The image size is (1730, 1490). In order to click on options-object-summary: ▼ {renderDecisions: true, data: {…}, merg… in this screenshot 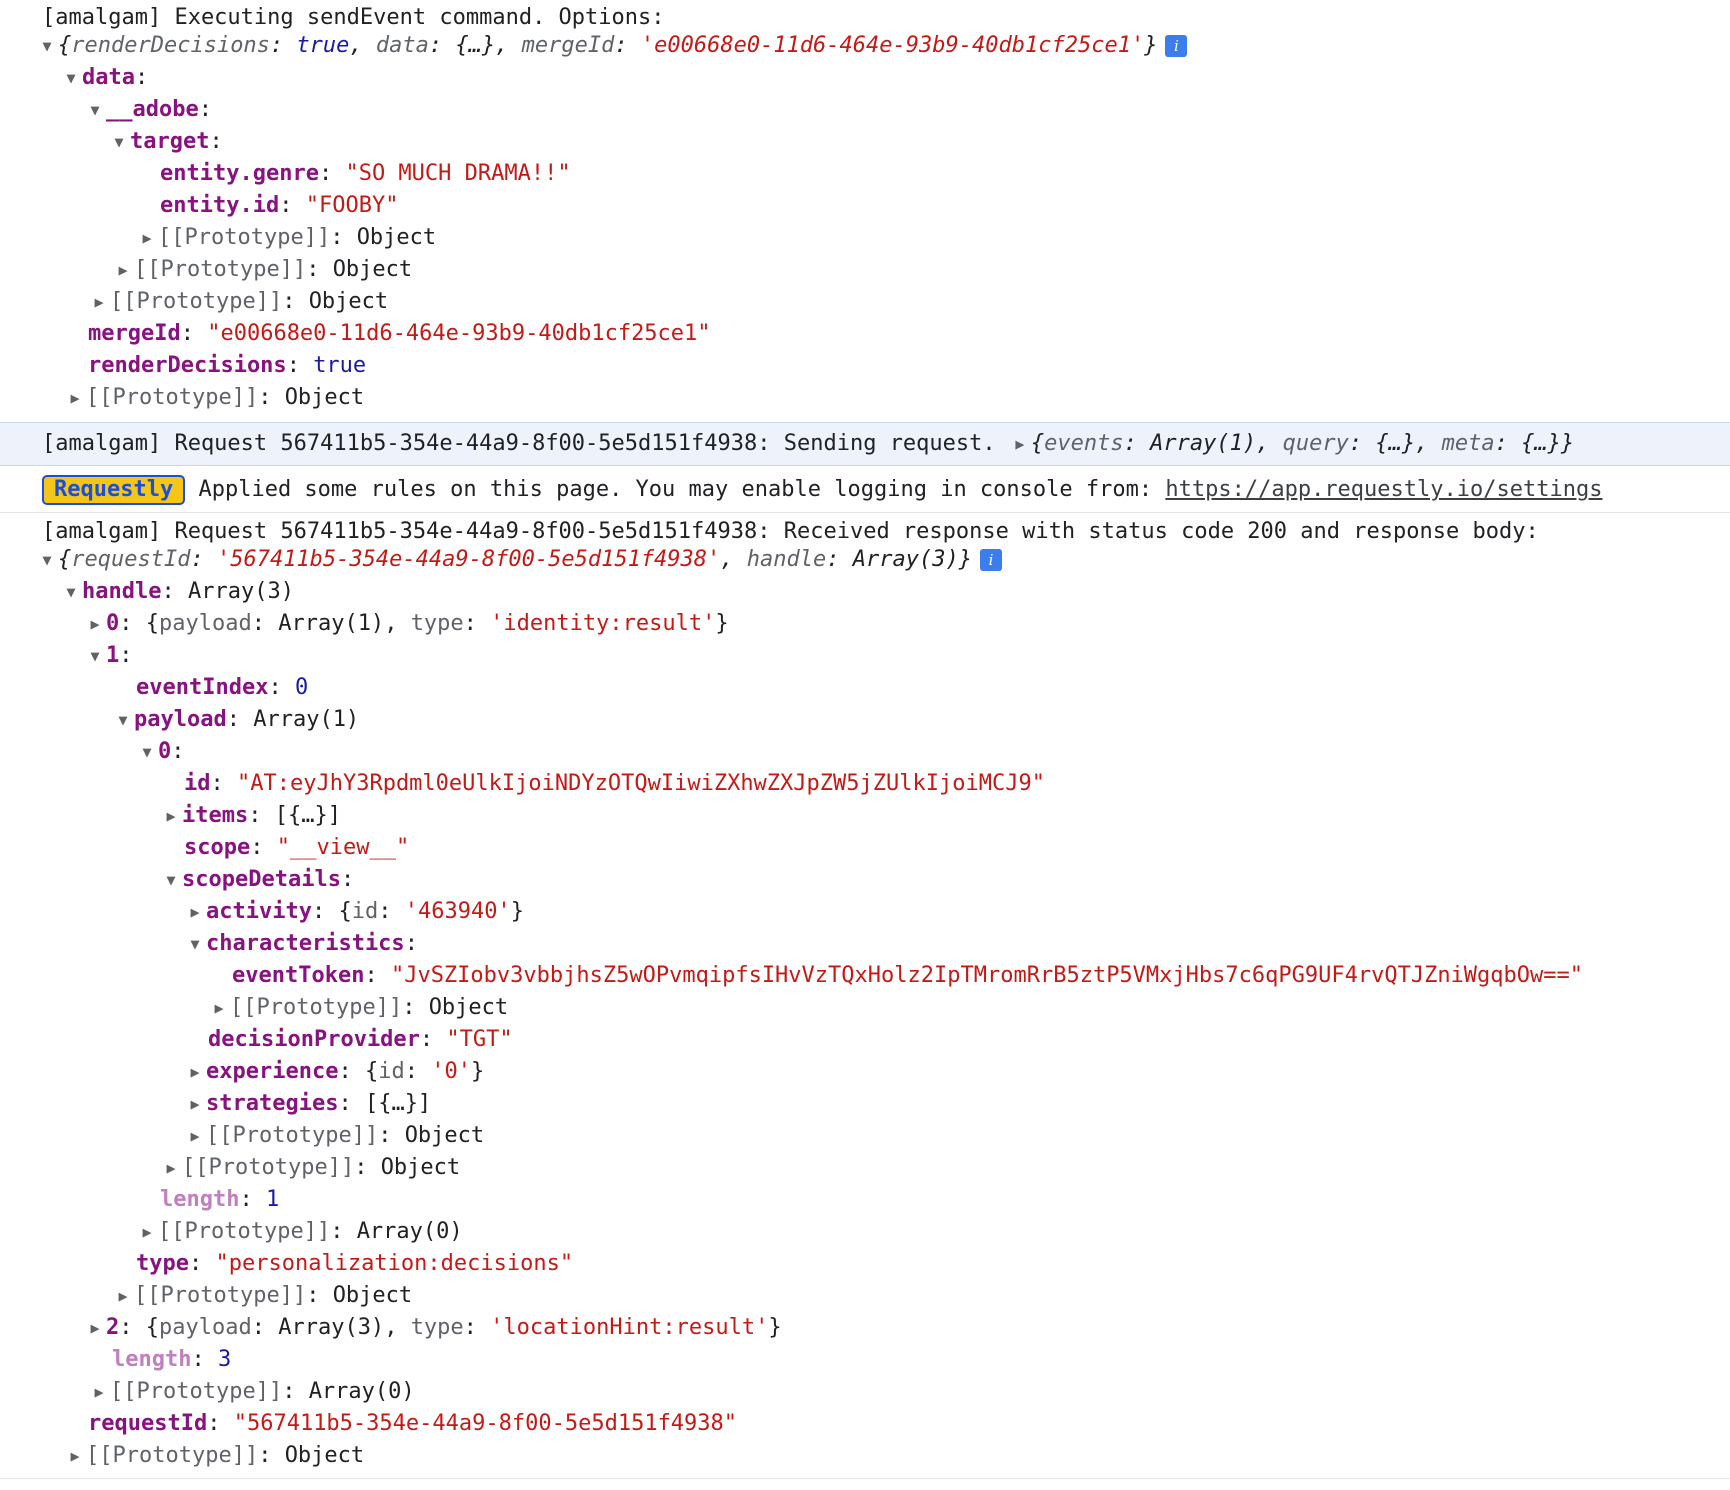, I will do `click(612, 46)`.